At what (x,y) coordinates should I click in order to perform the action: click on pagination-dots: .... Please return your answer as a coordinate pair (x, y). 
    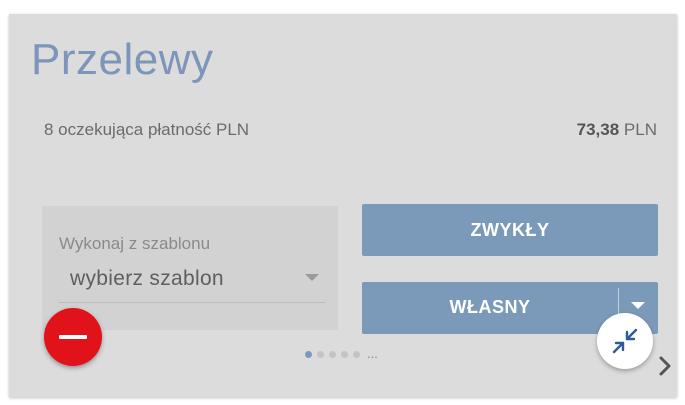
    Looking at the image, I should click on (341, 353).